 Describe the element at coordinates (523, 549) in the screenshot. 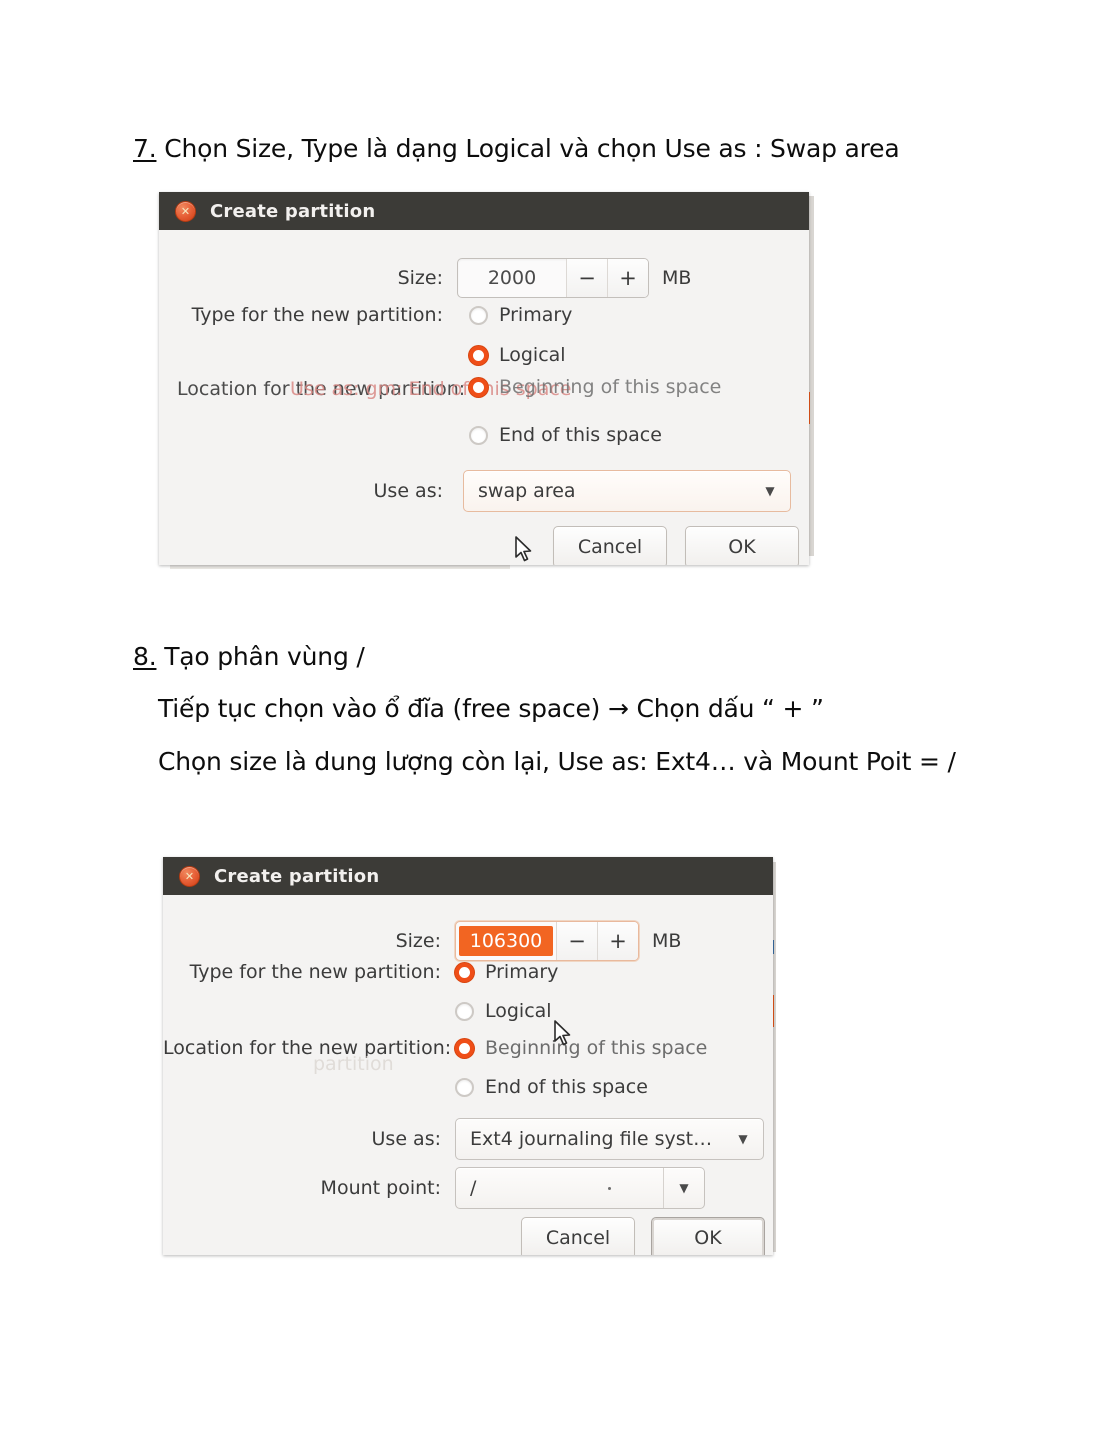

I see `mouse-cursor-icon` at that location.